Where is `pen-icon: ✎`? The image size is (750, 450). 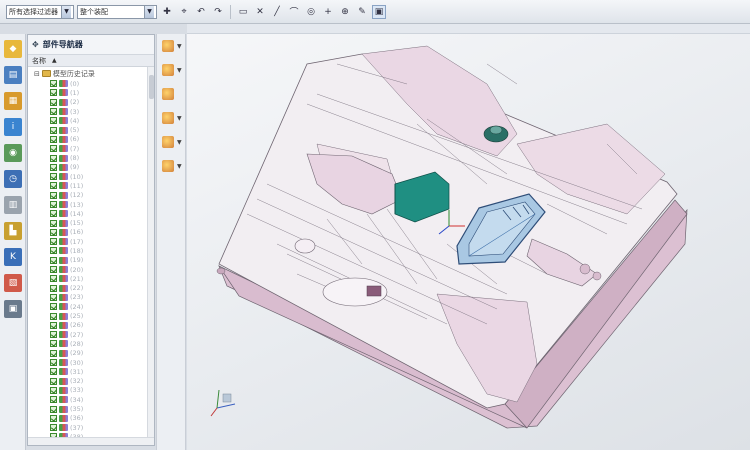 pen-icon: ✎ is located at coordinates (362, 12).